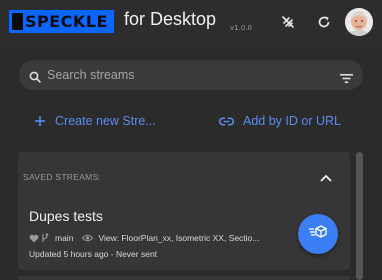 This screenshot has width=382, height=280. What do you see at coordinates (226, 121) in the screenshot?
I see `link-icon` at bounding box center [226, 121].